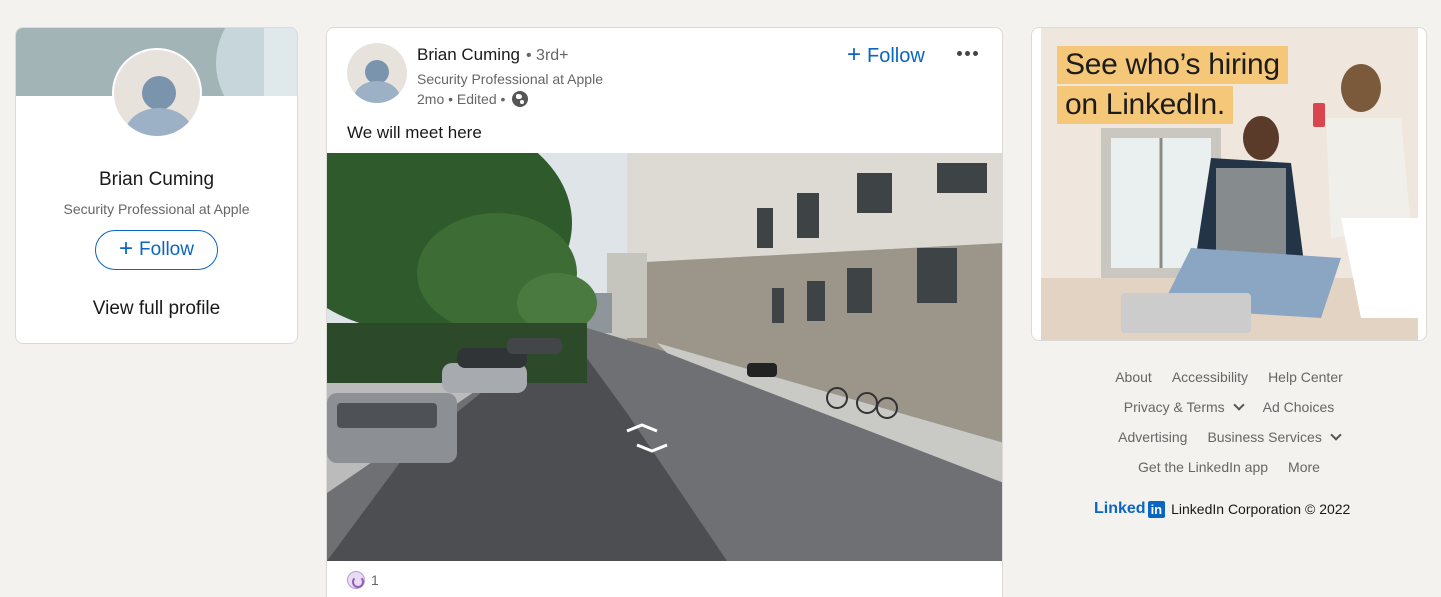 This screenshot has height=597, width=1441. I want to click on ad-card: See who’s hiring on LinkedIn., so click(1229, 184).